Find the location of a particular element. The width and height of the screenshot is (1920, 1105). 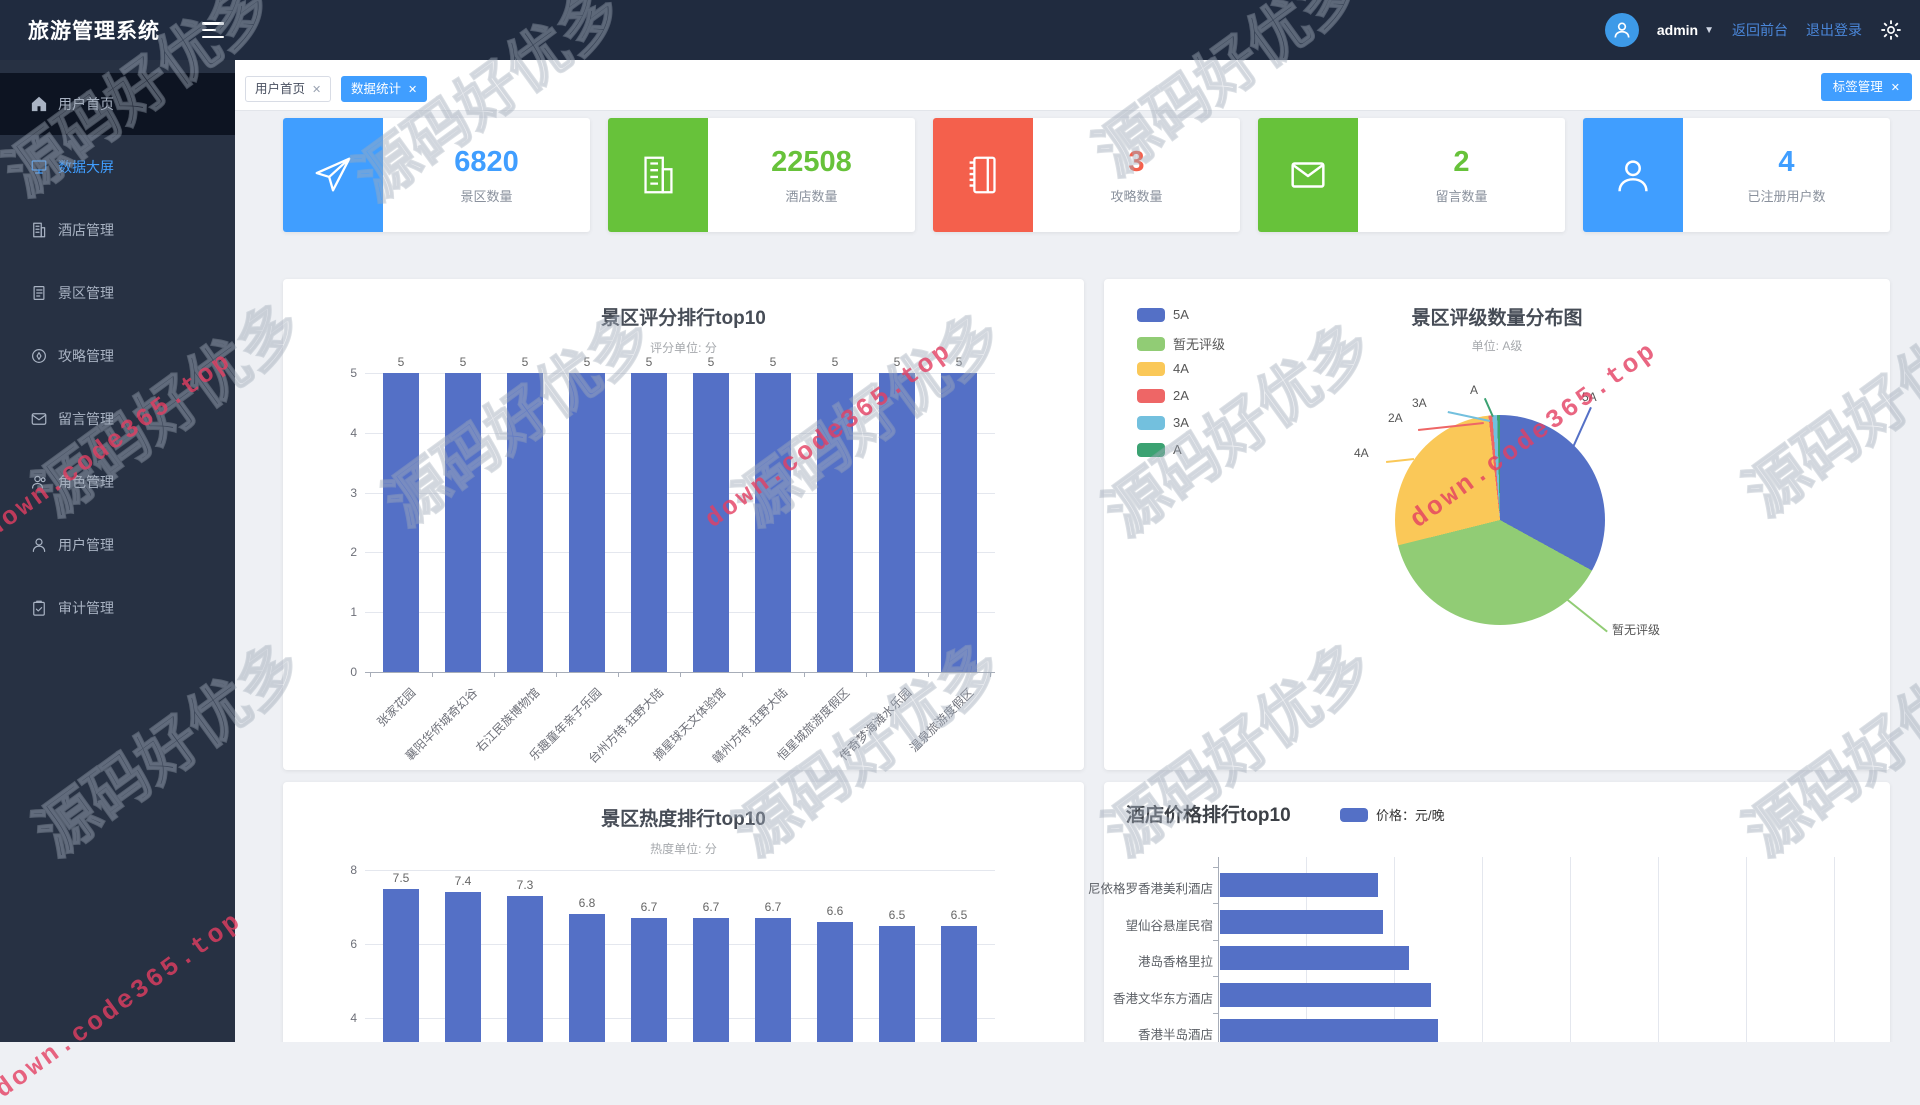

sidebar-item-label: 用户管理 is located at coordinates (86, 544).